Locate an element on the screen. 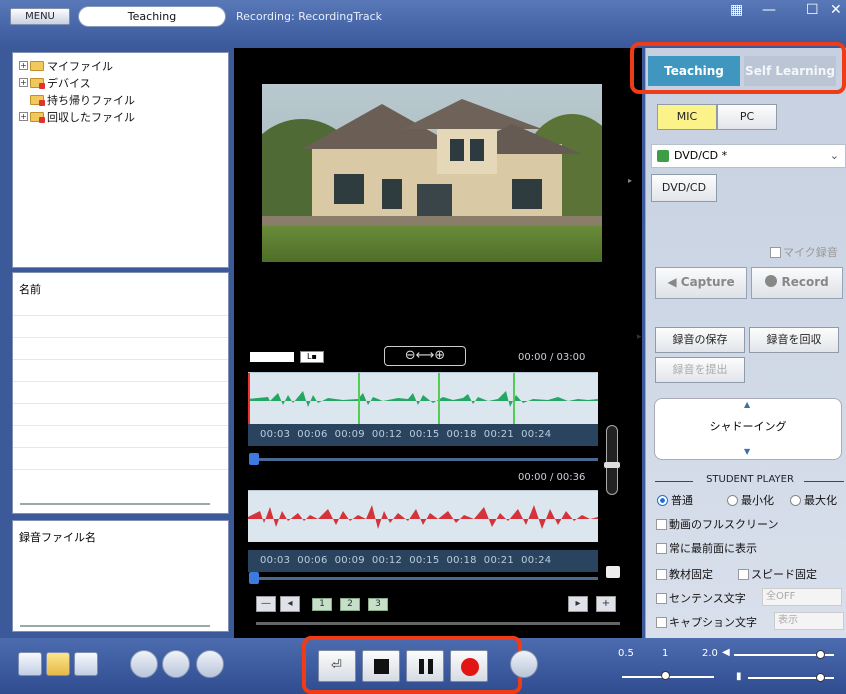 The width and height of the screenshot is (846, 694). page-scrollbar is located at coordinates (438, 623).